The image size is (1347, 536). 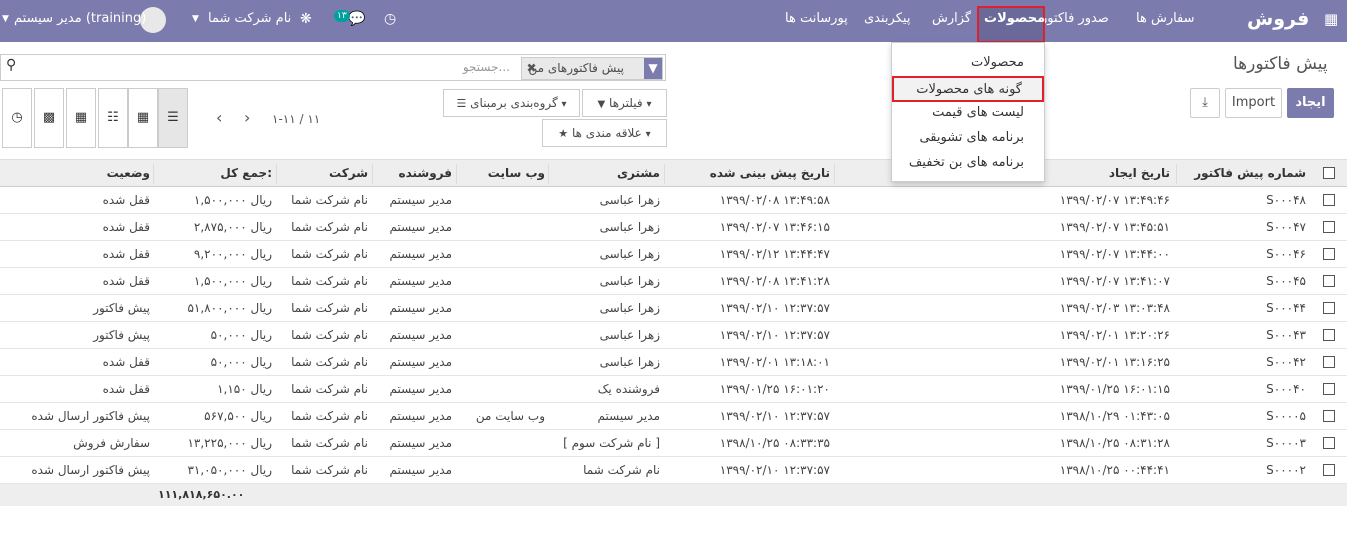 What do you see at coordinates (1286, 335) in the screenshot?
I see `cell-number: S۰۰۰۴۳` at bounding box center [1286, 335].